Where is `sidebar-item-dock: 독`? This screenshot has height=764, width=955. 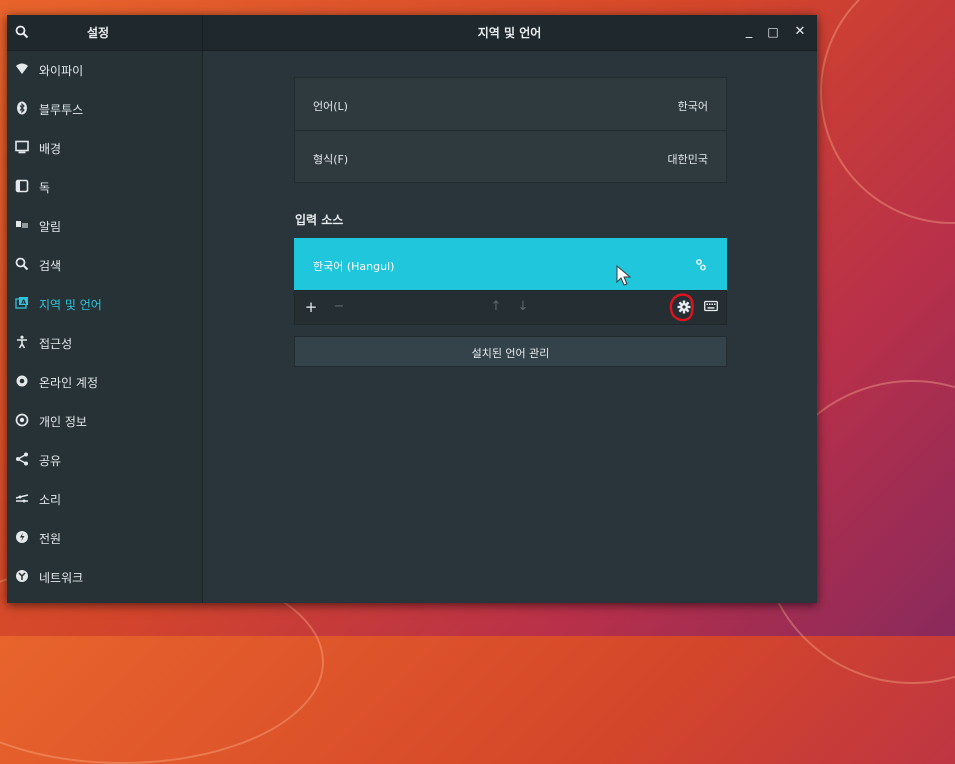
sidebar-item-dock: 독 is located at coordinates (104, 187).